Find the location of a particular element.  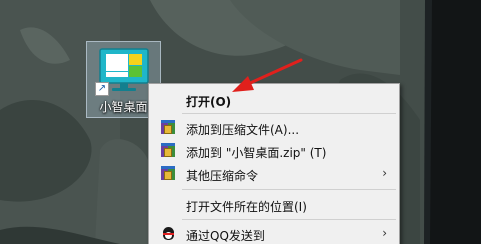

menu-item-label: 添加到 "小智桌面.zip" (T) is located at coordinates (256, 153).